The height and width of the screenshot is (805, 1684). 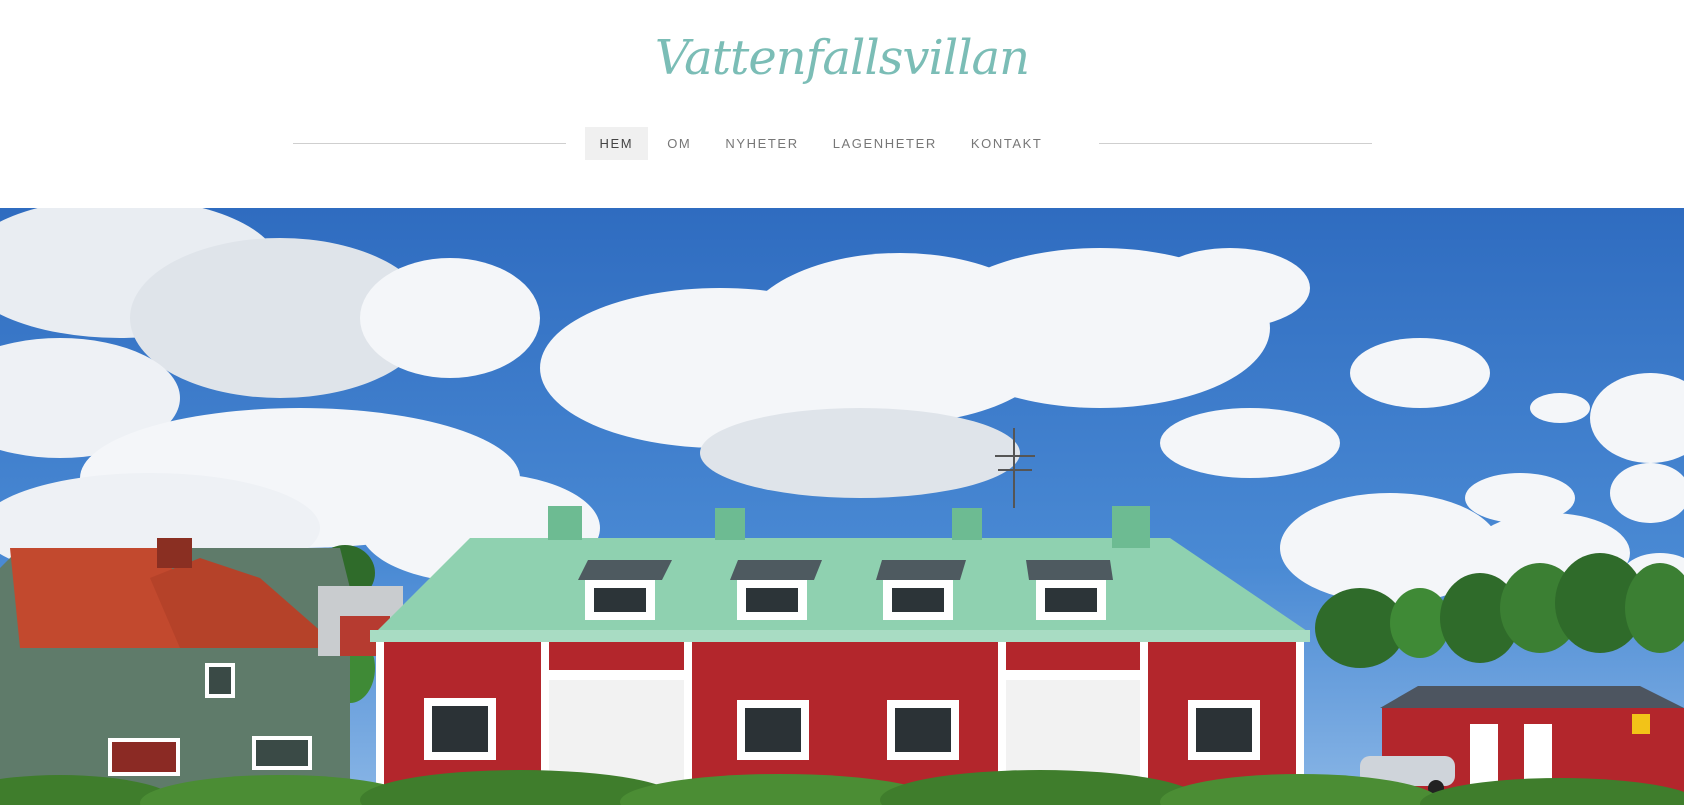 I want to click on green-house, so click(x=175, y=671).